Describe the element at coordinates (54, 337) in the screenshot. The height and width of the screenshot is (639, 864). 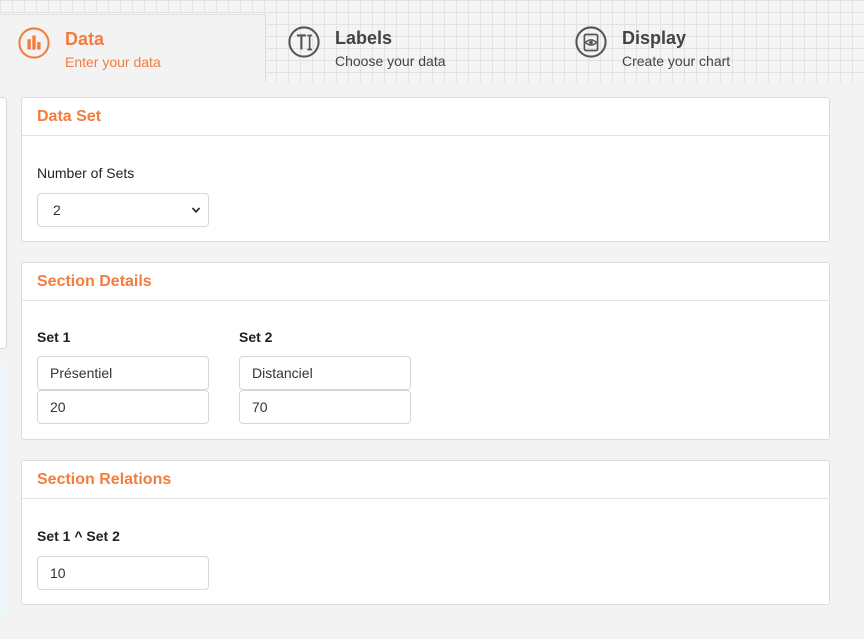
I see `set-1-label: Set 1` at that location.